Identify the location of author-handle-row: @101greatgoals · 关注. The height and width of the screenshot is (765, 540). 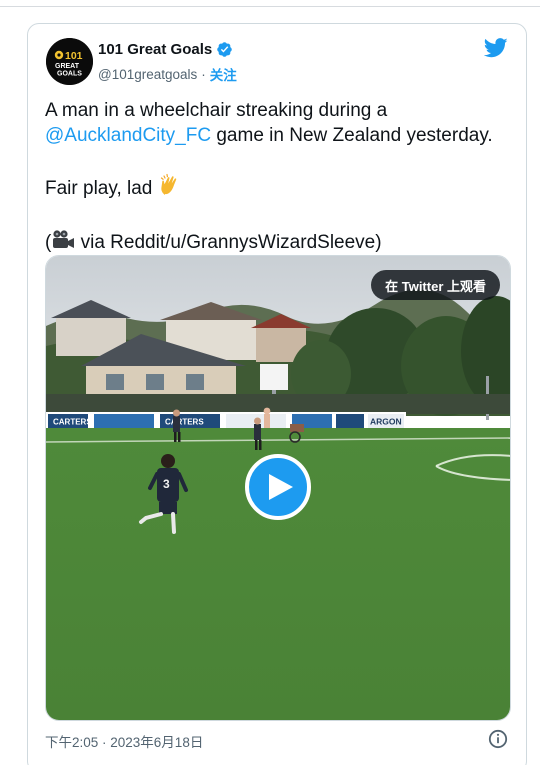
(167, 74).